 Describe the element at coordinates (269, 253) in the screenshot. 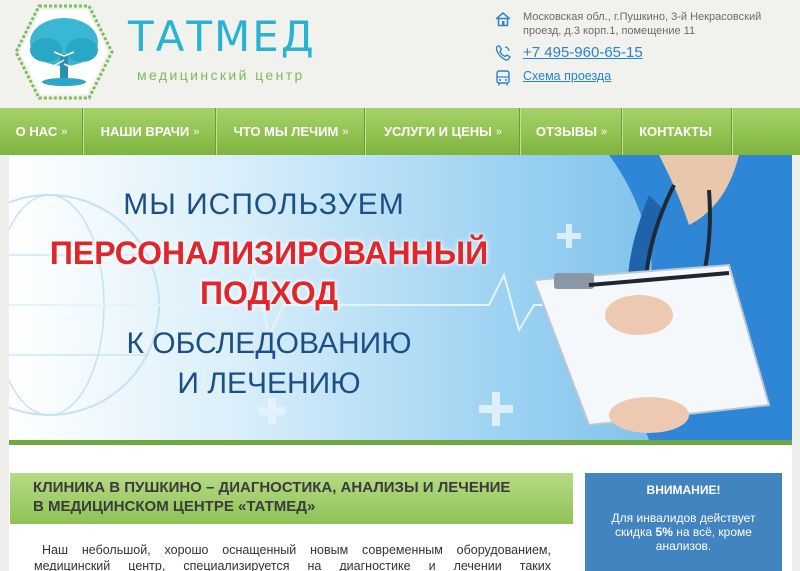

I see `banner-line-2: ПЕРСОНАЛИЗИРОВАННЫЙ` at that location.